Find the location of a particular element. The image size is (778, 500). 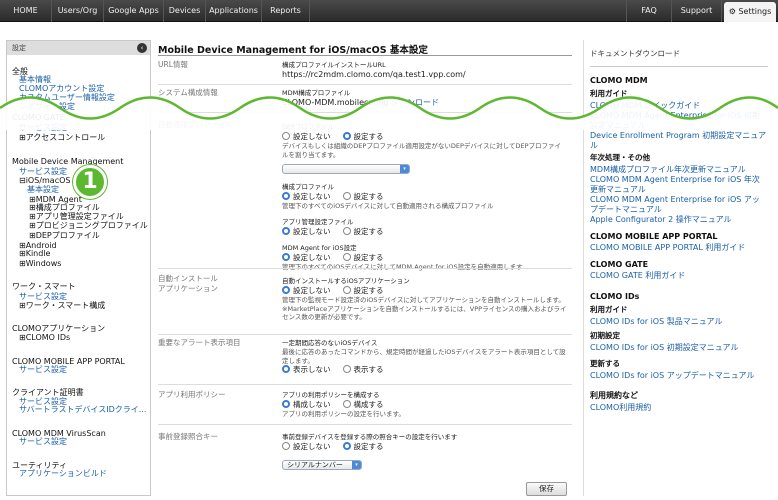

mdm-profile-caption: MDM構成プロファイル is located at coordinates (316, 93).